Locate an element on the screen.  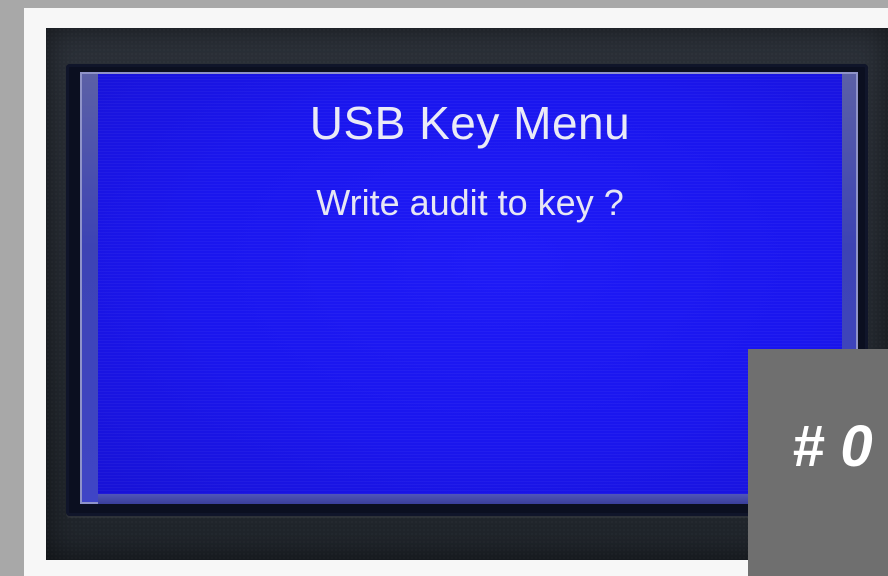
overlay-badge: # 0 is located at coordinates (818, 462).